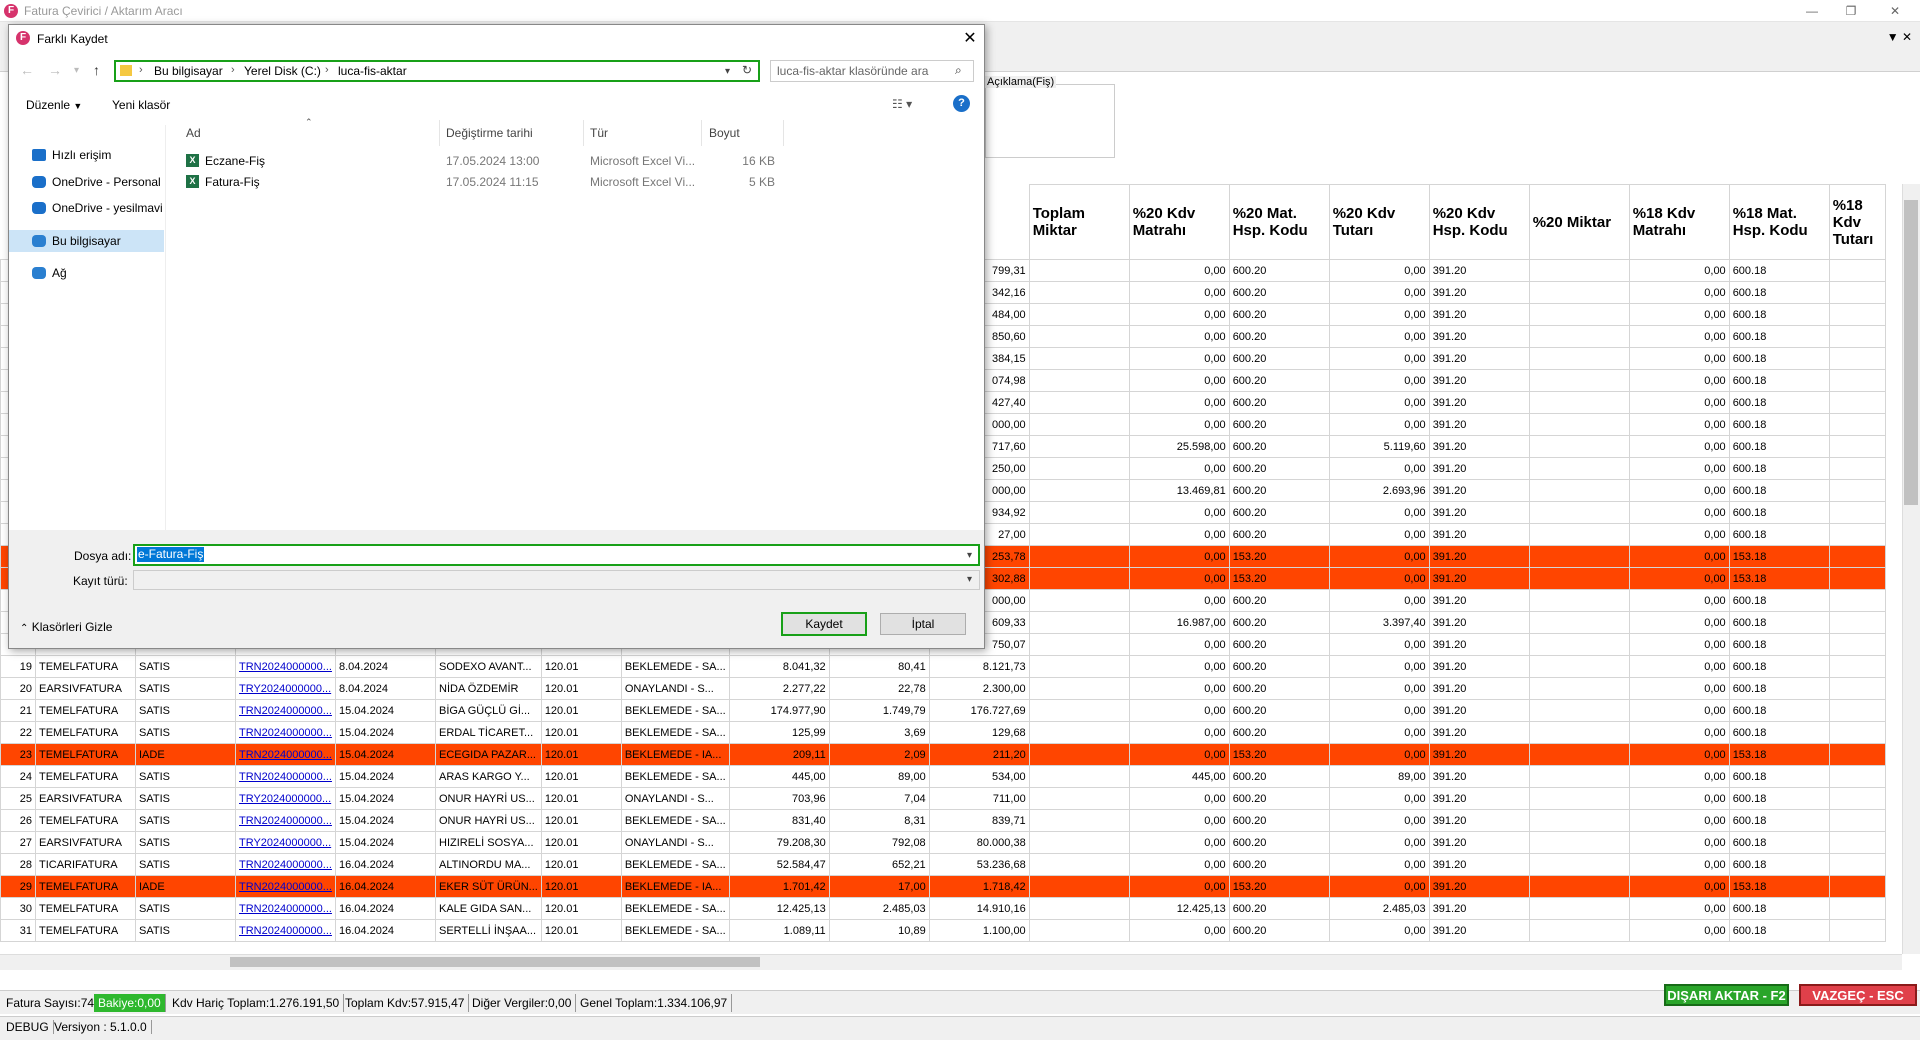 The image size is (1920, 1040). I want to click on column-divider, so click(783, 133).